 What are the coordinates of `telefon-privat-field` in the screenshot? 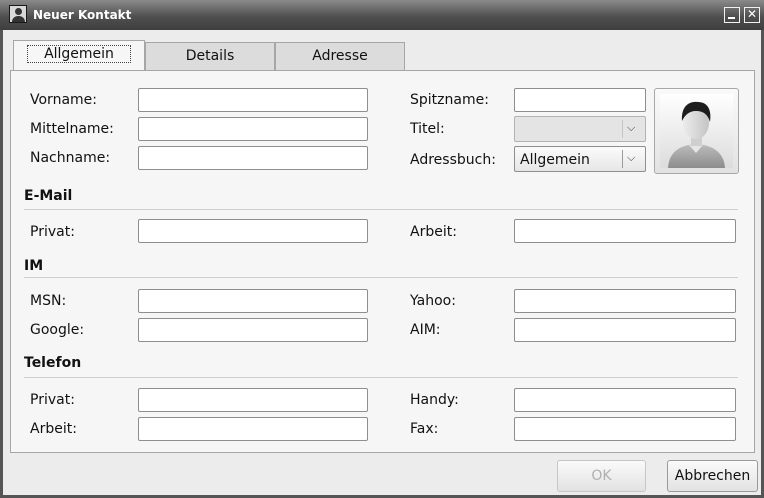 It's located at (253, 400).